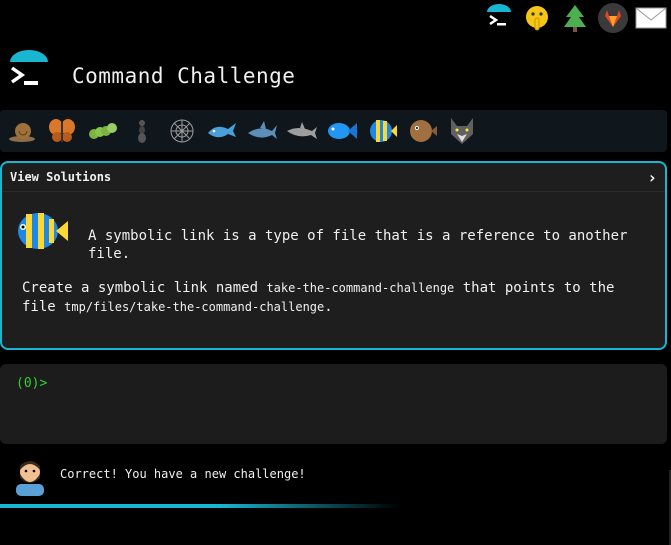  I want to click on terminal-logo-icon, so click(499, 18).